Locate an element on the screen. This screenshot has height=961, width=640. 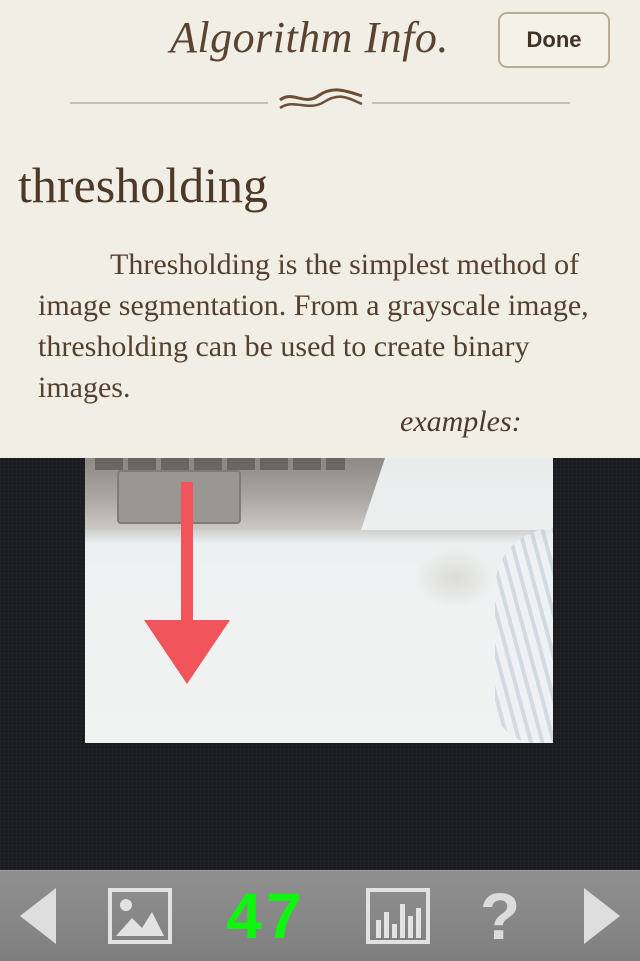
gallery-button is located at coordinates (140, 916).